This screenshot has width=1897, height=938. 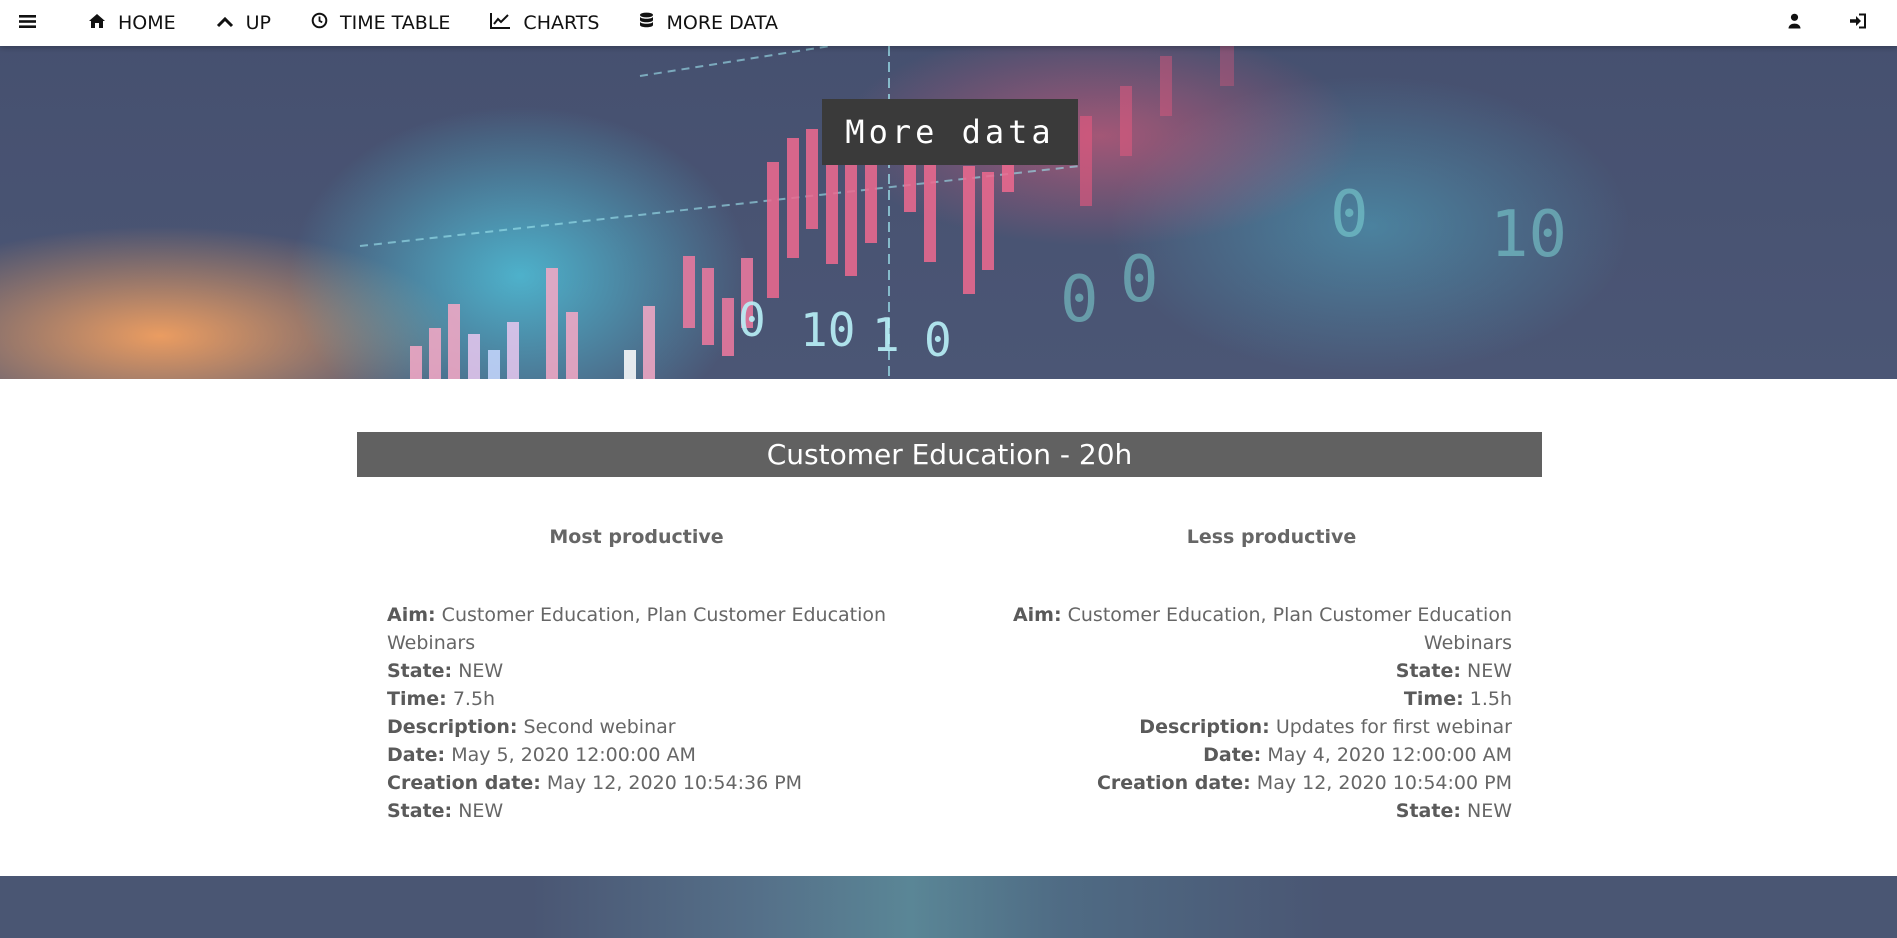 I want to click on nav-charts-label: CHARTS, so click(x=561, y=23).